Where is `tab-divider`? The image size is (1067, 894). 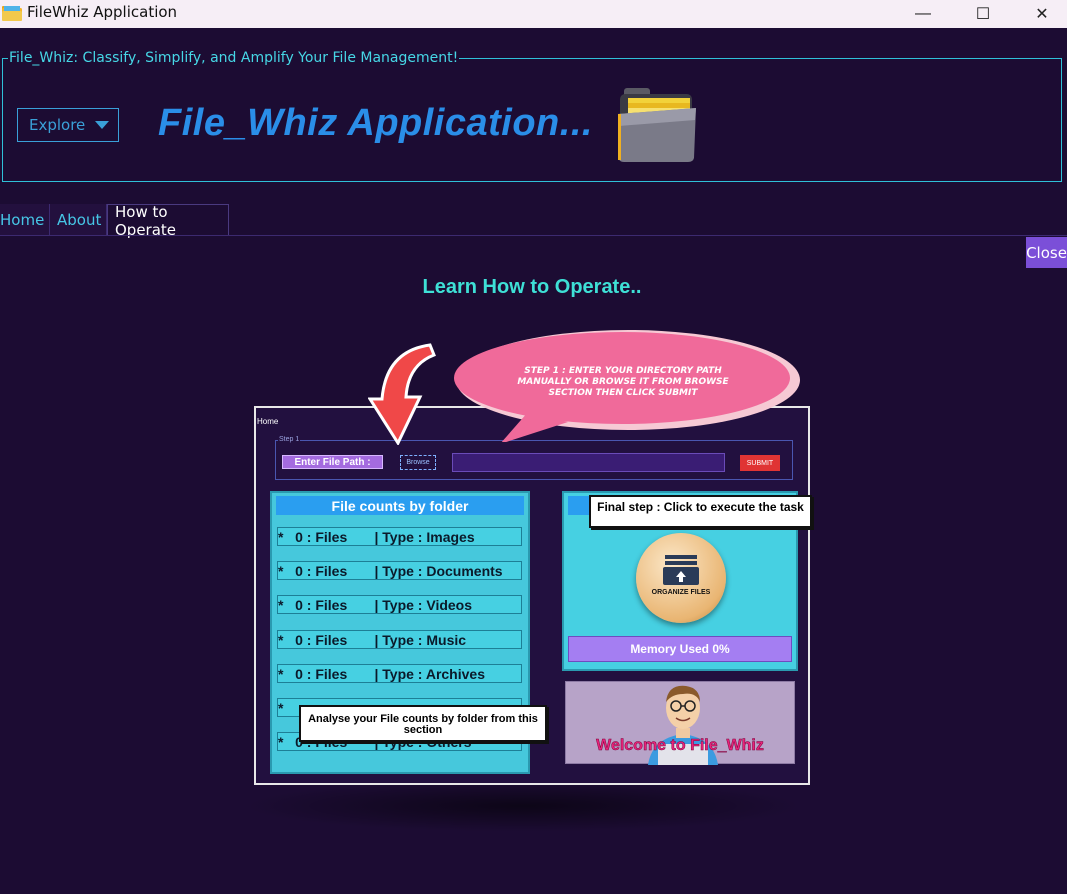 tab-divider is located at coordinates (533, 235).